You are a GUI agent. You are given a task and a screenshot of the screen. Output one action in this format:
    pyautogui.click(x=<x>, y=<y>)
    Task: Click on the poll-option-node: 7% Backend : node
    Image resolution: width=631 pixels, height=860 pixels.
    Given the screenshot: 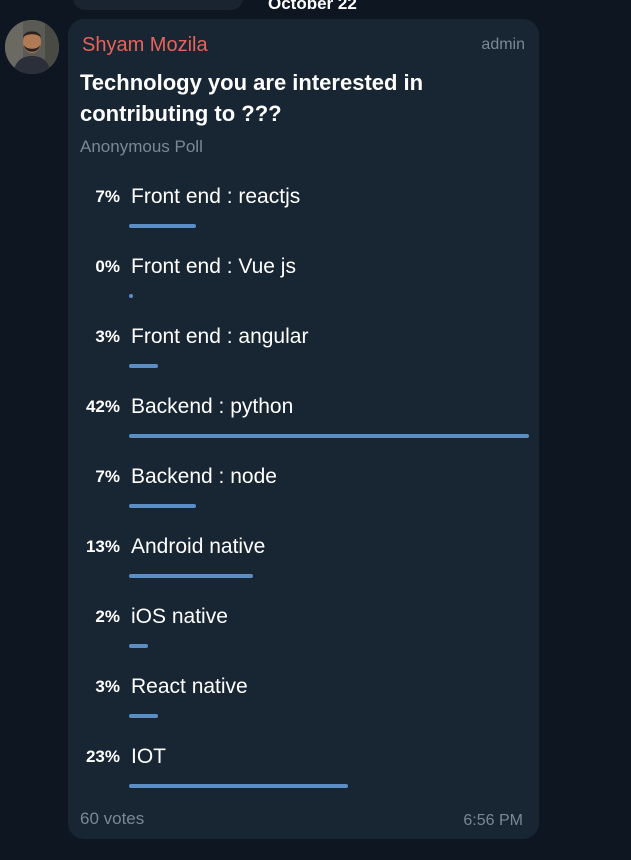 What is the action you would take?
    pyautogui.click(x=303, y=494)
    